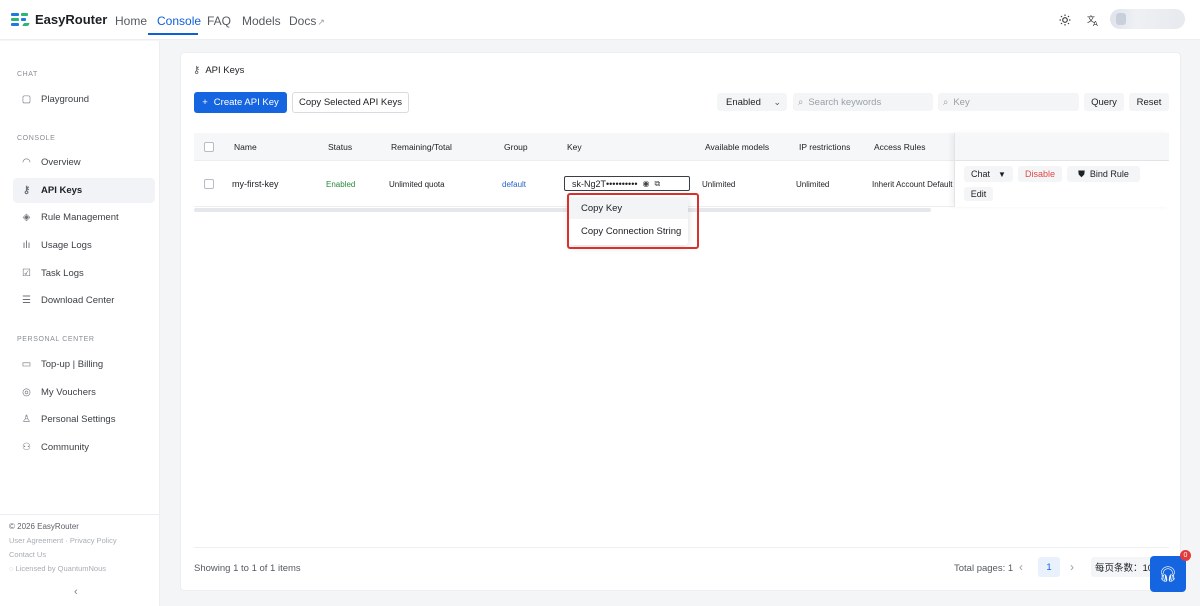 The image size is (1200, 606). I want to click on edit-button: Edit, so click(978, 194).